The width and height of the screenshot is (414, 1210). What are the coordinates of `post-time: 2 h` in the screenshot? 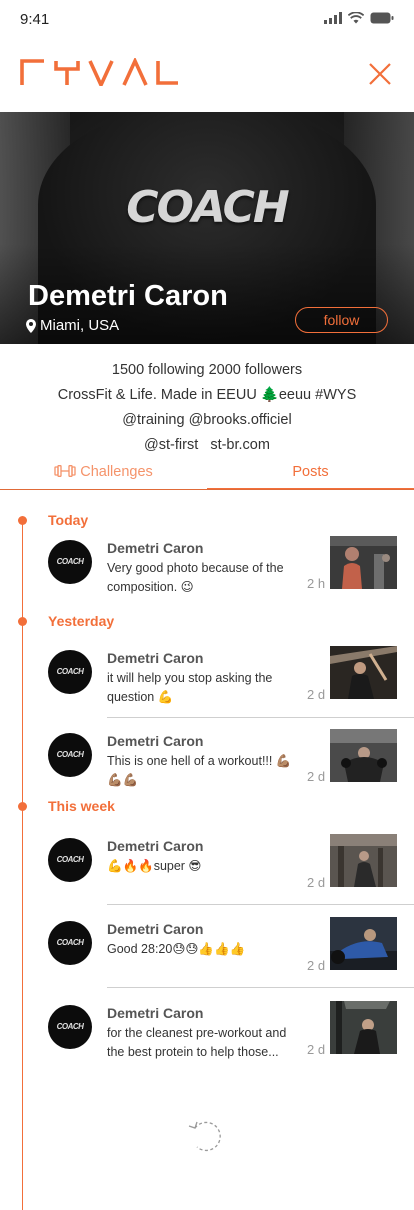 It's located at (316, 583).